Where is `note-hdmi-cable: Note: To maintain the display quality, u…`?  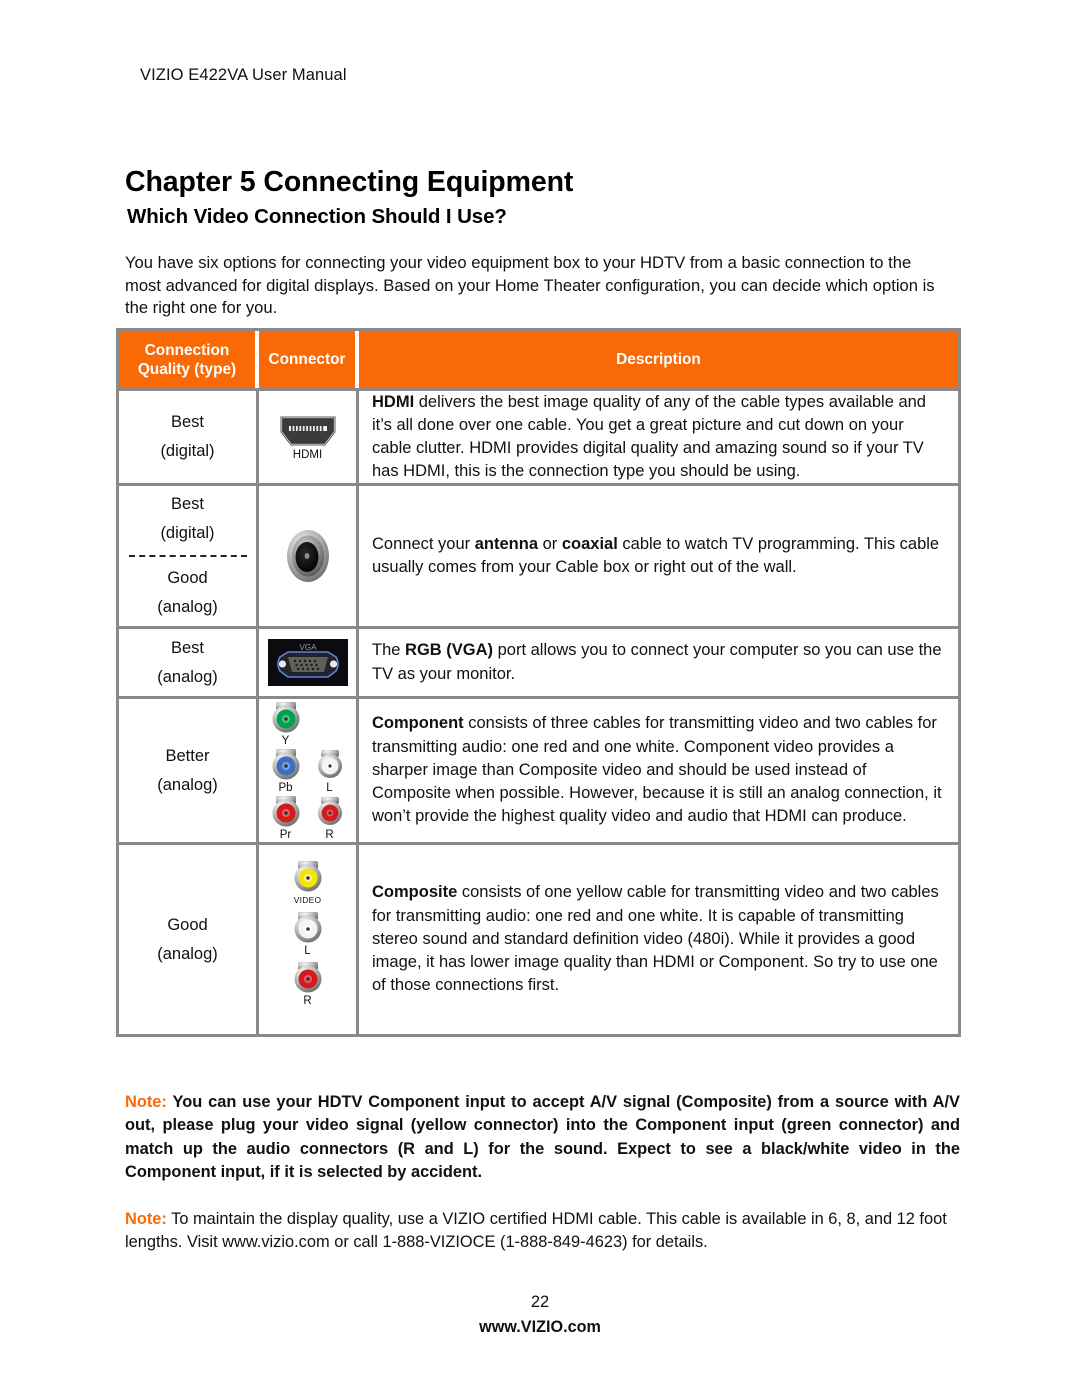
note-hdmi-cable: Note: To maintain the display quality, u… is located at coordinates (542, 1231).